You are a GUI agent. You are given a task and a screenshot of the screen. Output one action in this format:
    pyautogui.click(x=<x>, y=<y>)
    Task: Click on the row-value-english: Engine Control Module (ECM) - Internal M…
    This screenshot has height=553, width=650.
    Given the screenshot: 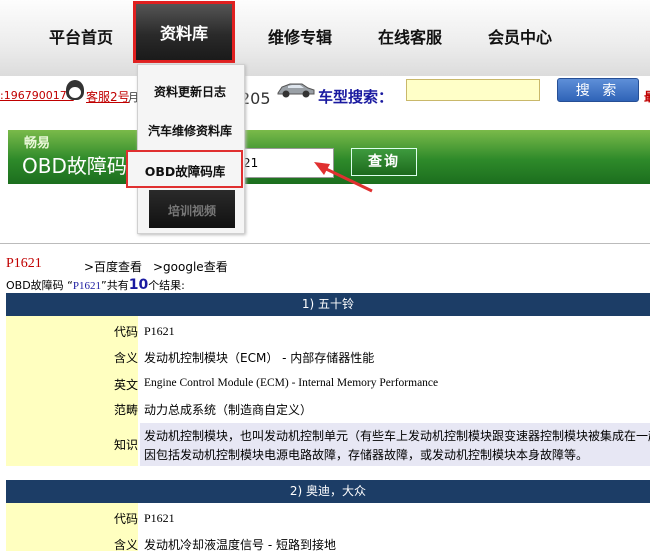 What is the action you would take?
    pyautogui.click(x=291, y=383)
    